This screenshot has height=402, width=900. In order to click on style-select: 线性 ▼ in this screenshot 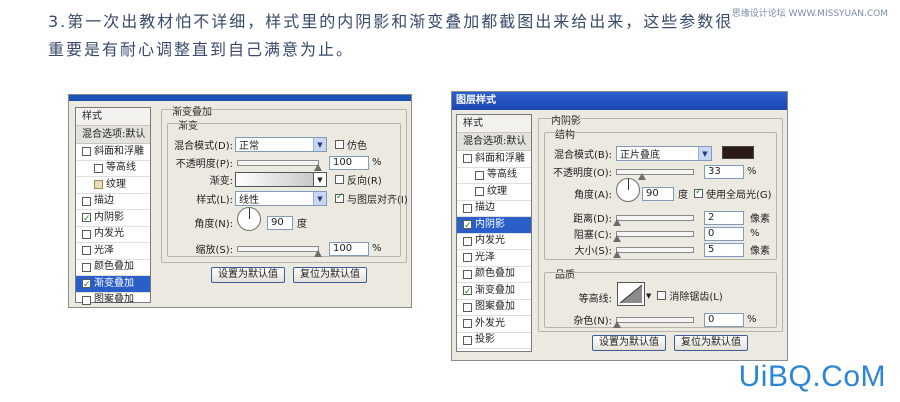, I will do `click(281, 198)`.